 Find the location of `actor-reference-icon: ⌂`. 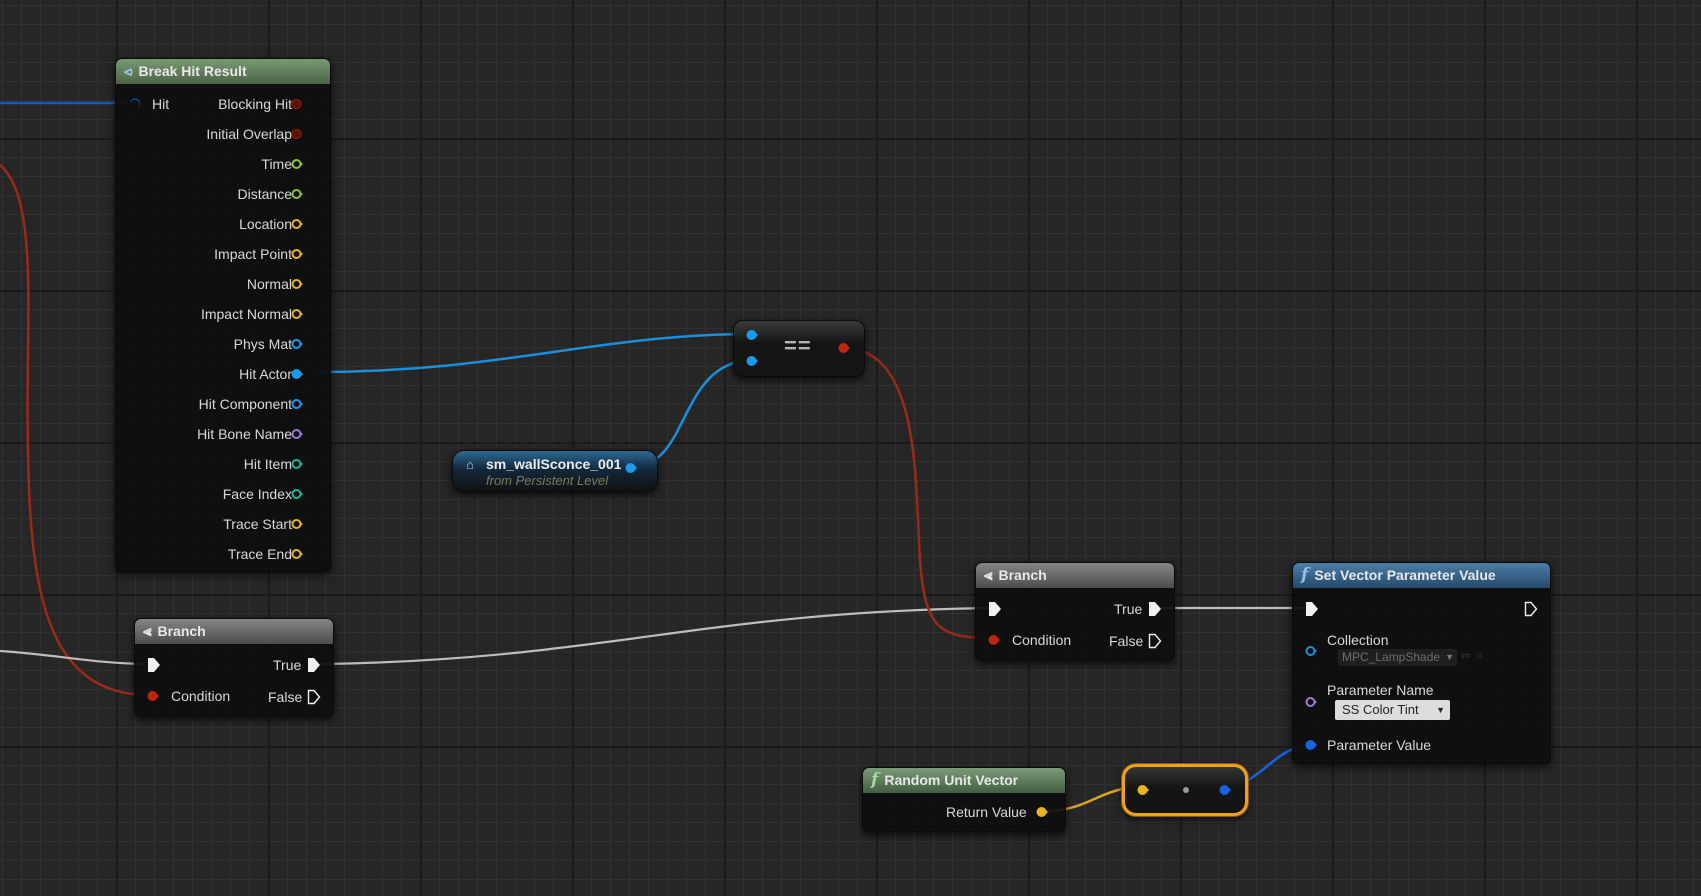

actor-reference-icon: ⌂ is located at coordinates (470, 464).